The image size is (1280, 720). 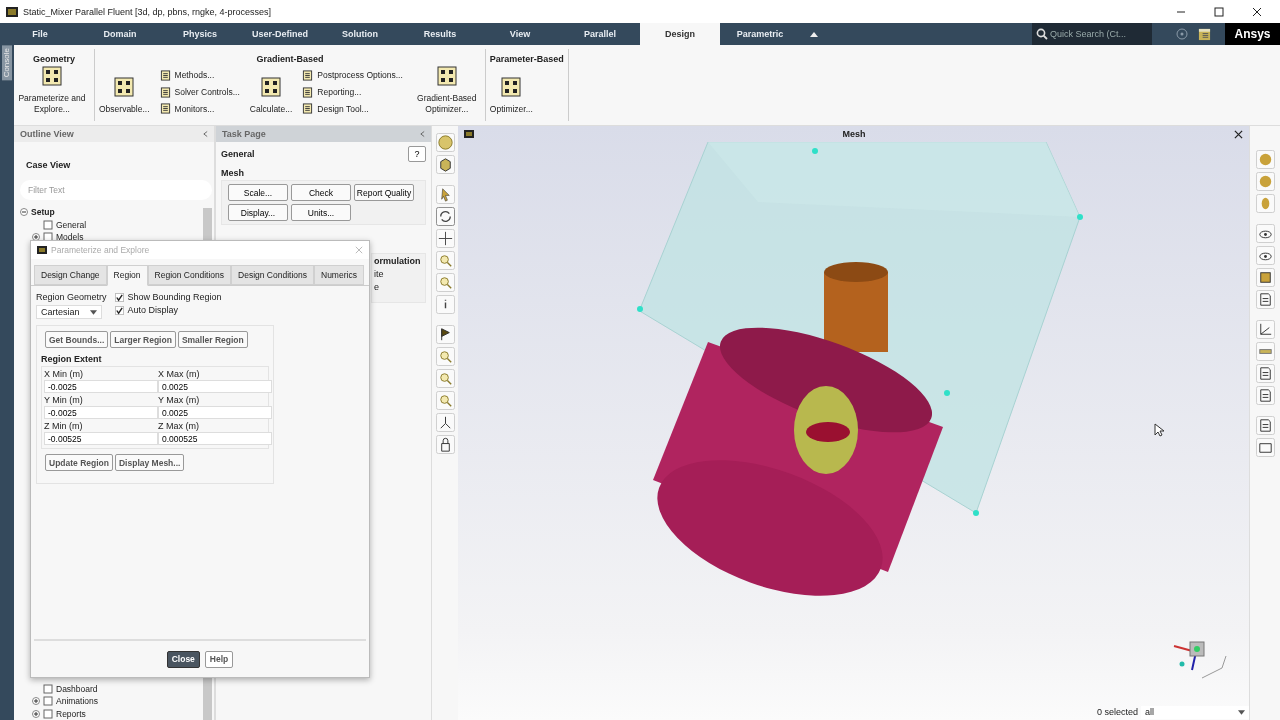 What do you see at coordinates (379, 274) in the screenshot?
I see `partial-text: ite` at bounding box center [379, 274].